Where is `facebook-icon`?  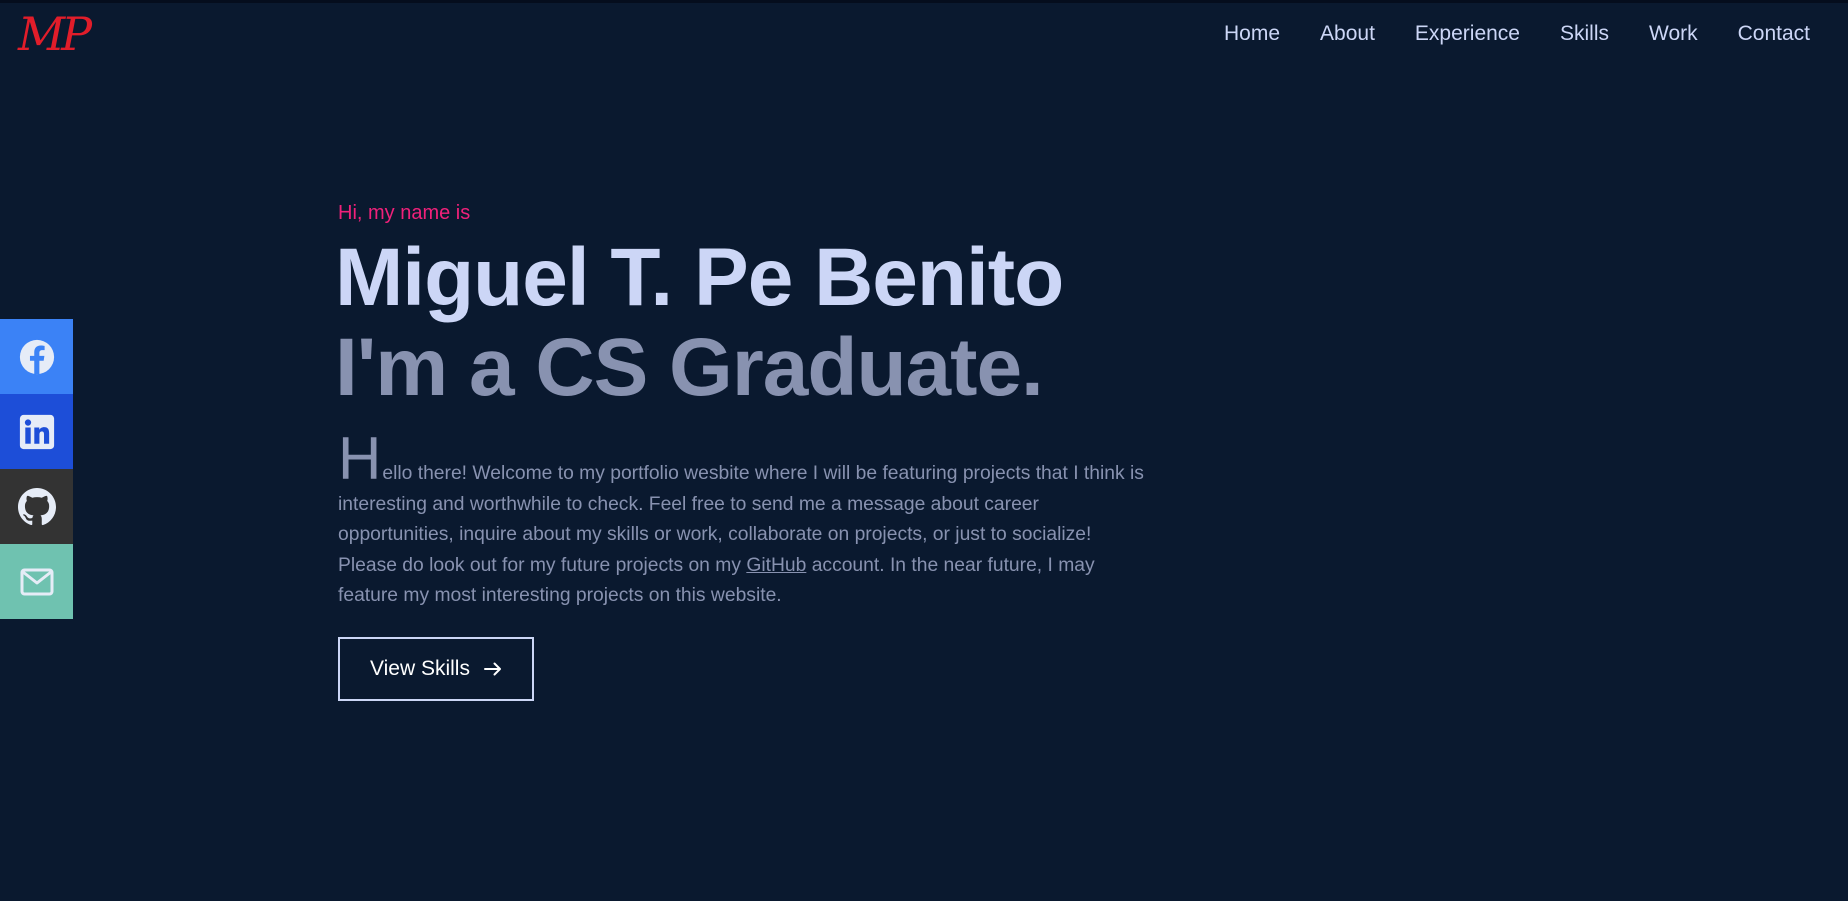
facebook-icon is located at coordinates (36, 356).